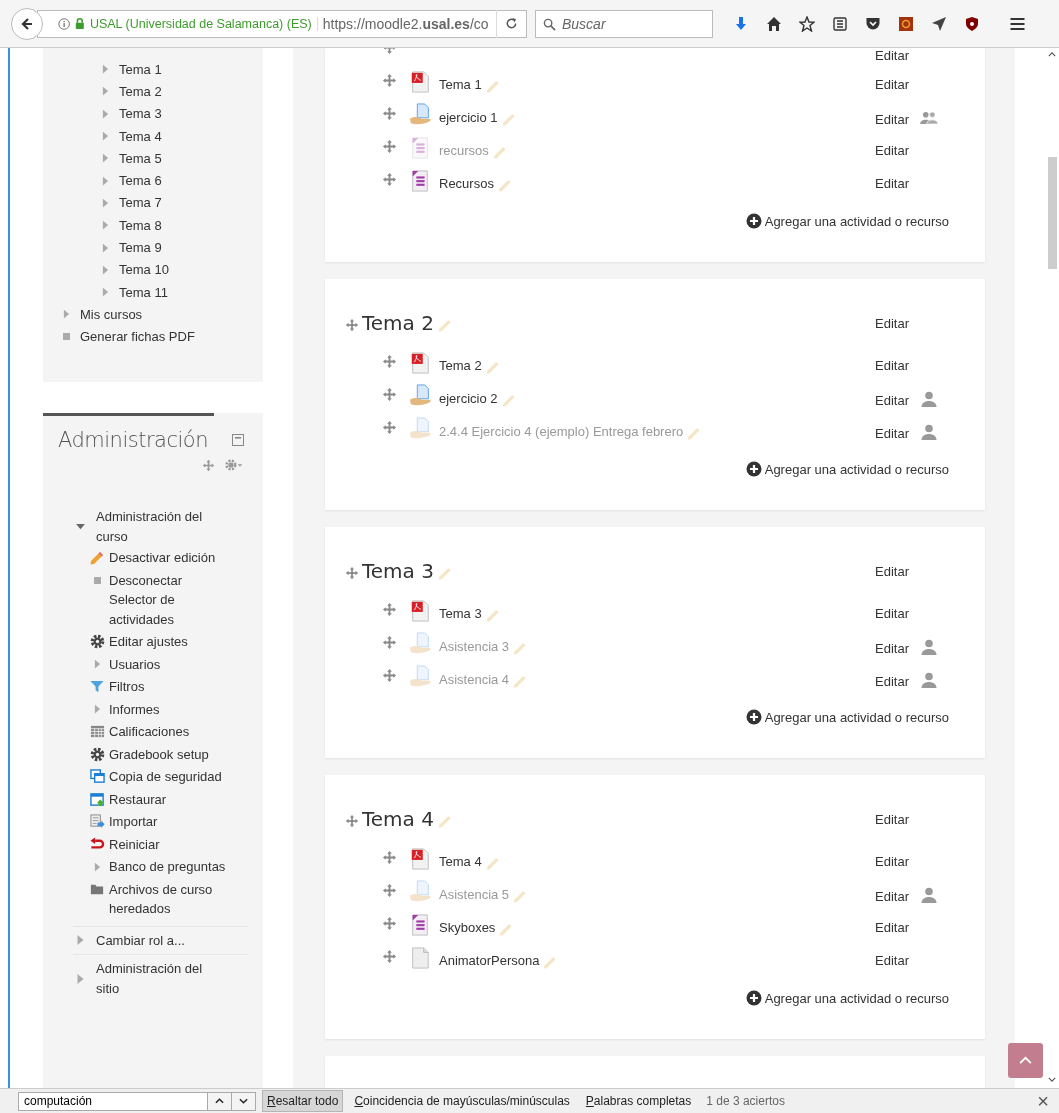 The image size is (1059, 1113). I want to click on nav-item: Generar fichas PDF, so click(137, 337).